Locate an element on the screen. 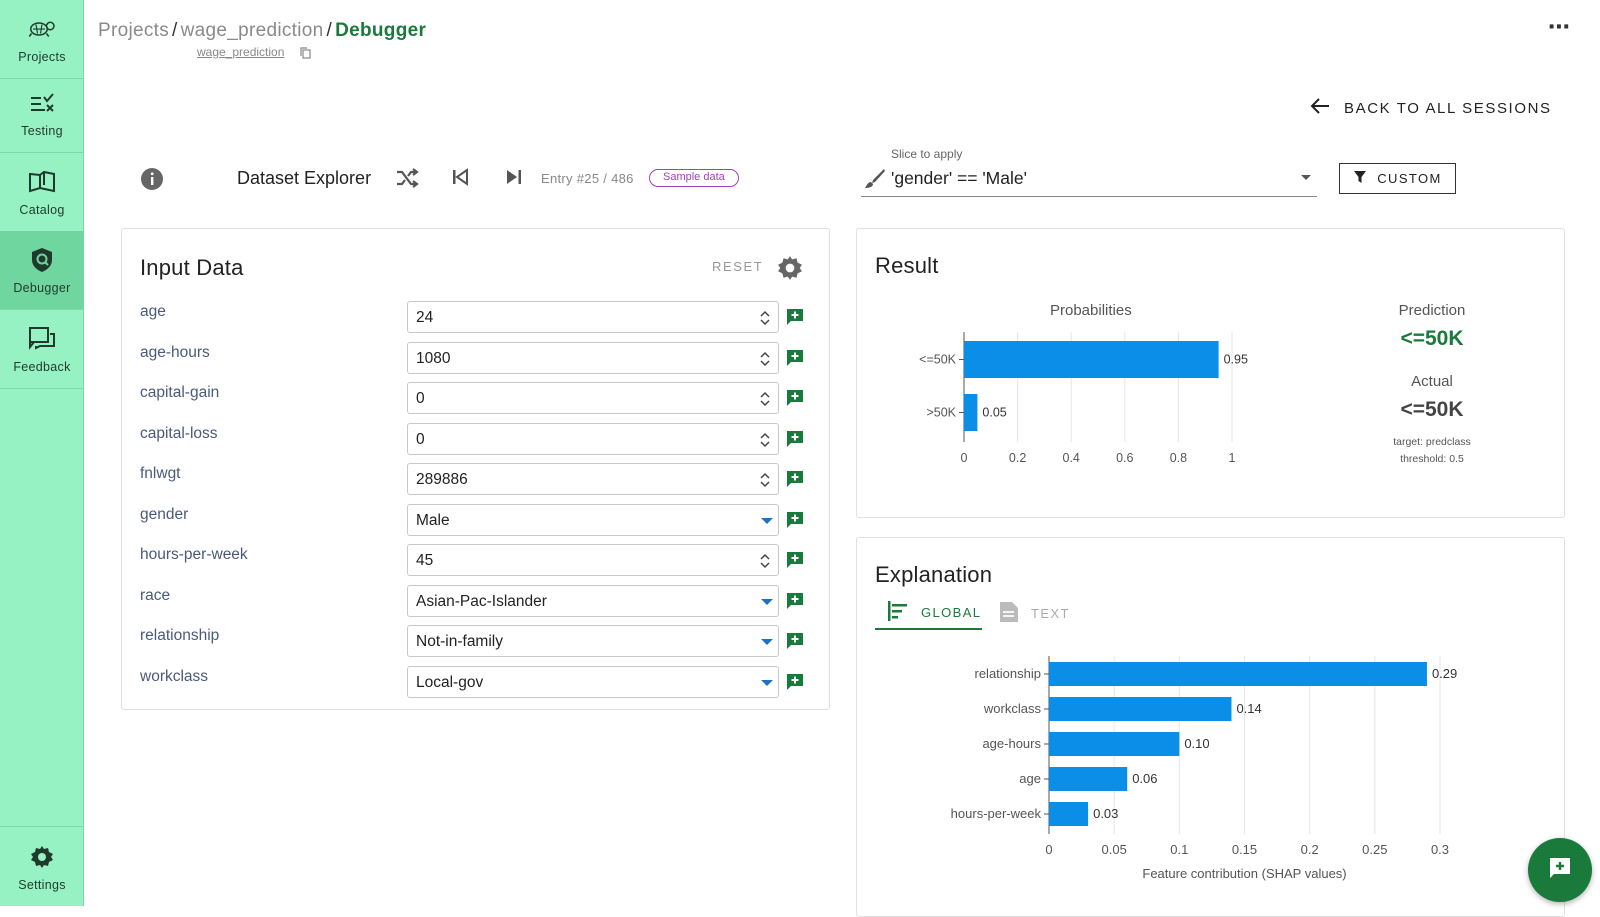 This screenshot has height=917, width=1600. field-label: relationship is located at coordinates (180, 635).